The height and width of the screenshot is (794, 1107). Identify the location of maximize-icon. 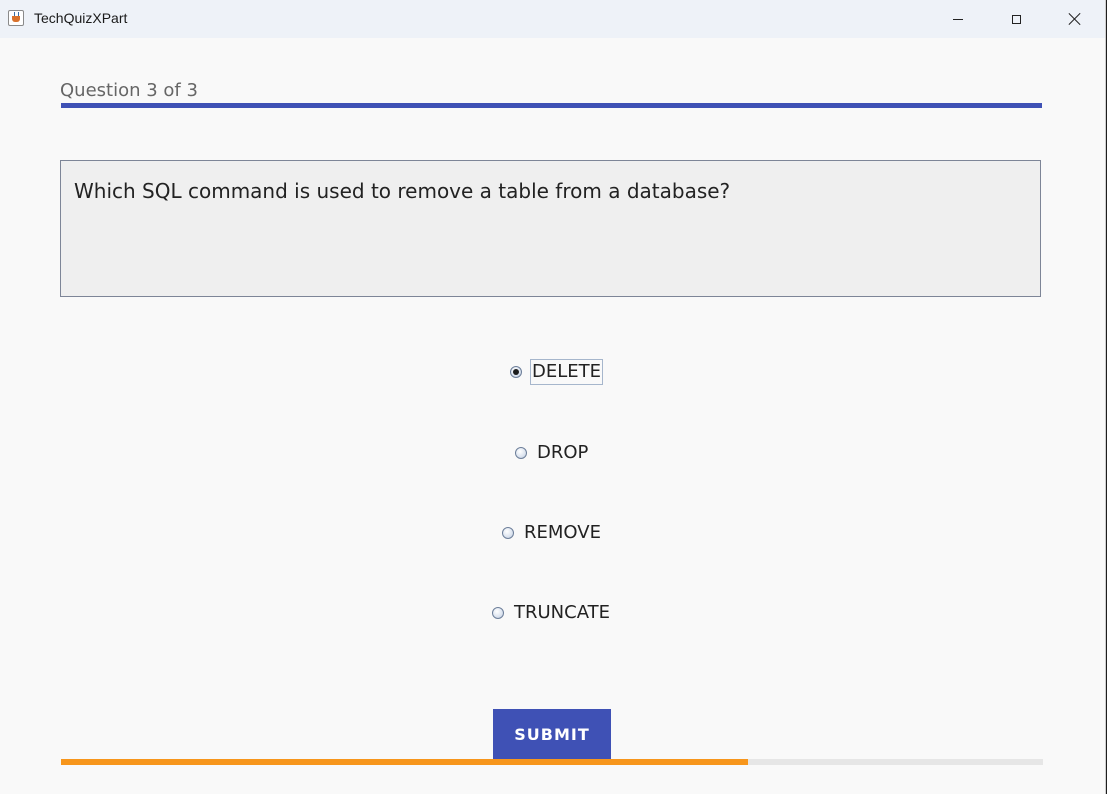
(1016, 19).